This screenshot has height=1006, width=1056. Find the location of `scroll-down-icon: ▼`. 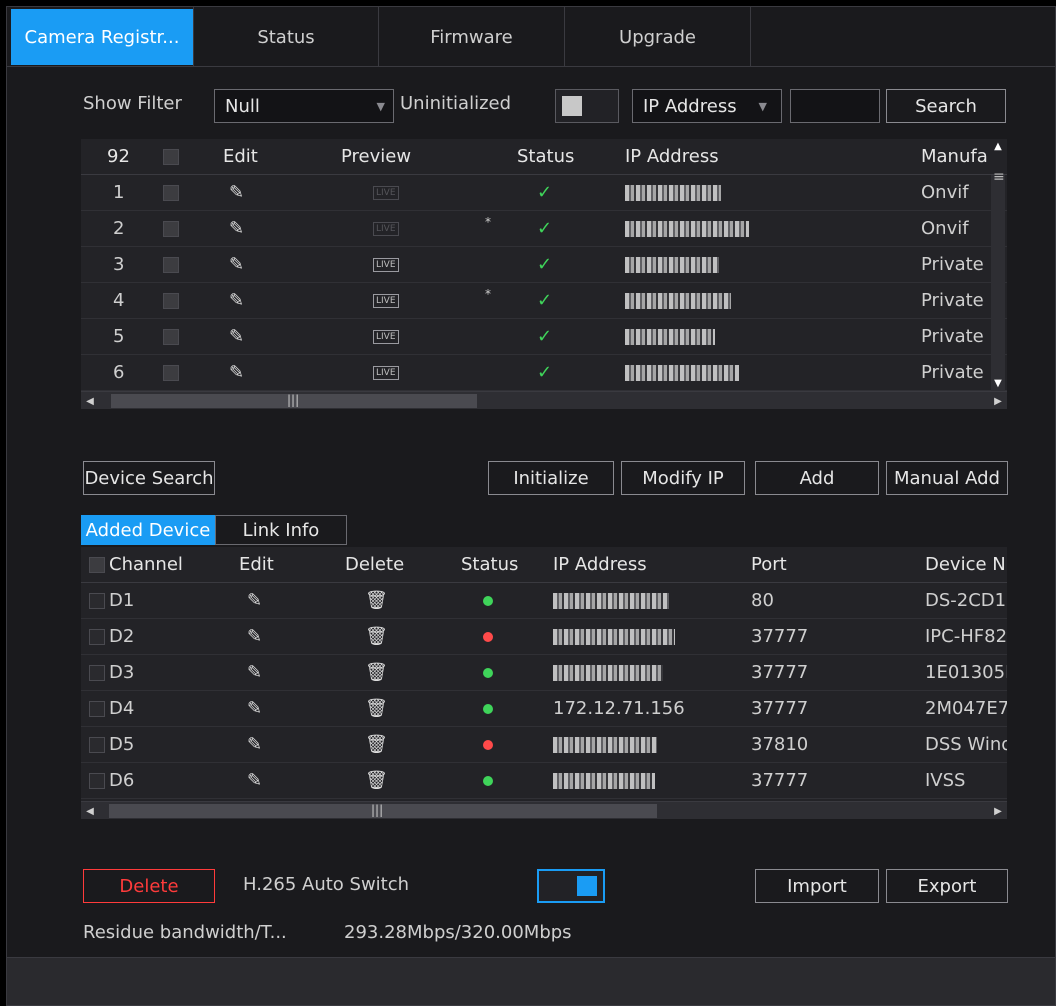

scroll-down-icon: ▼ is located at coordinates (998, 383).